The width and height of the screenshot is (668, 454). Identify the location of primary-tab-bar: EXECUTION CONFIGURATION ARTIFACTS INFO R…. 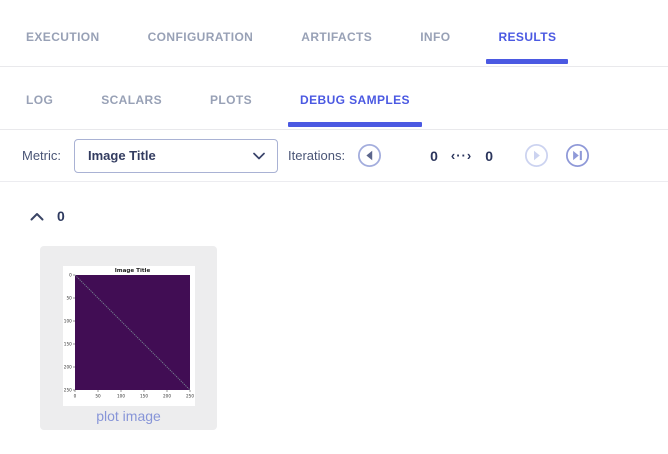
(334, 33).